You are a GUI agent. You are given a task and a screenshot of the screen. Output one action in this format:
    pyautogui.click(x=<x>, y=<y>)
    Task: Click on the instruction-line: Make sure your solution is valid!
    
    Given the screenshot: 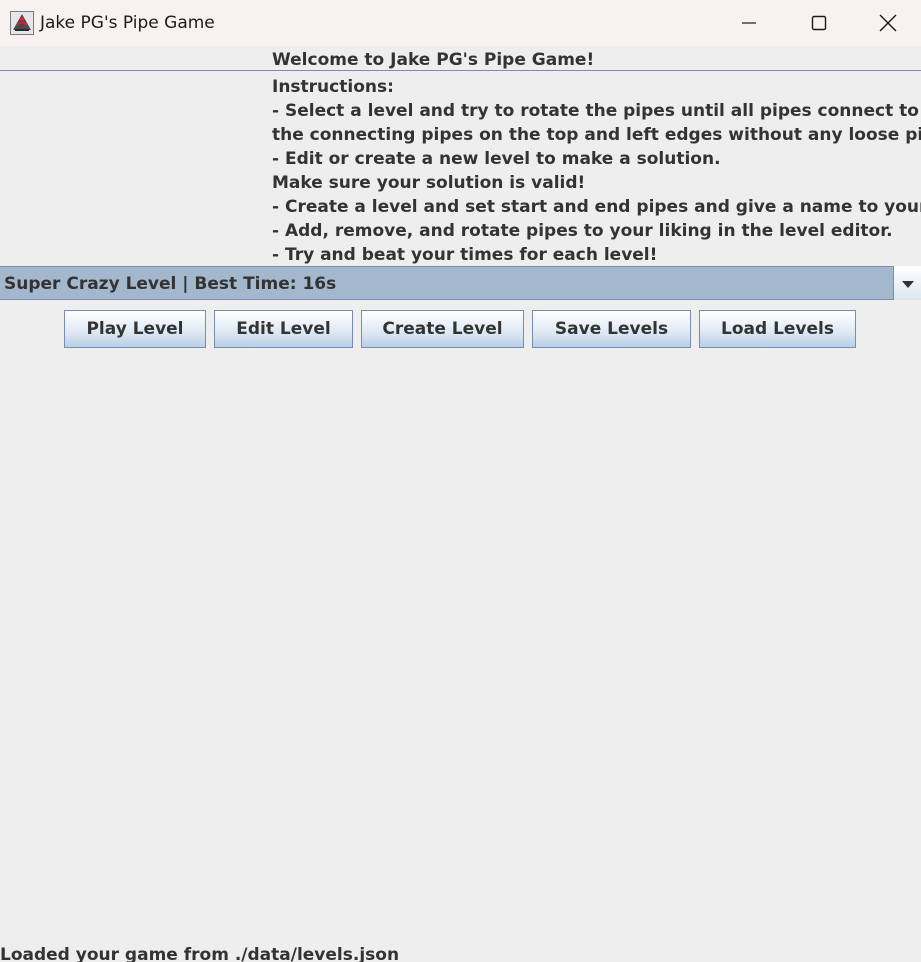 What is the action you would take?
    pyautogui.click(x=429, y=183)
    